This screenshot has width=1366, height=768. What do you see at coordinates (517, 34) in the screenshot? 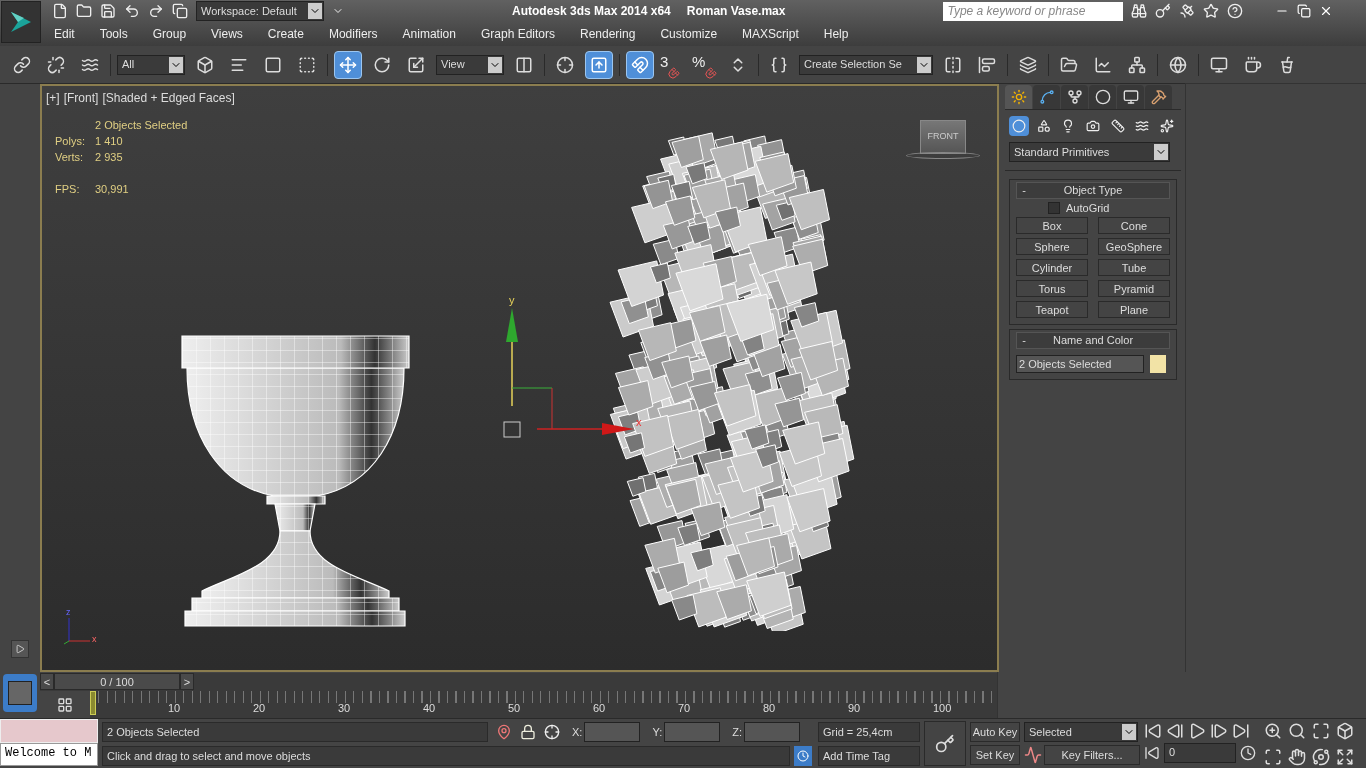
I see `menu-item: Graph Editors` at bounding box center [517, 34].